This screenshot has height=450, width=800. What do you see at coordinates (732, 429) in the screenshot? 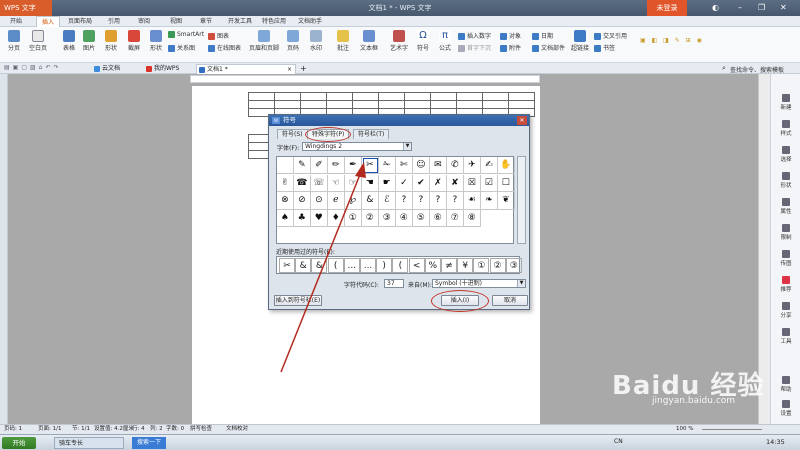
I see `zoom-slider` at bounding box center [732, 429].